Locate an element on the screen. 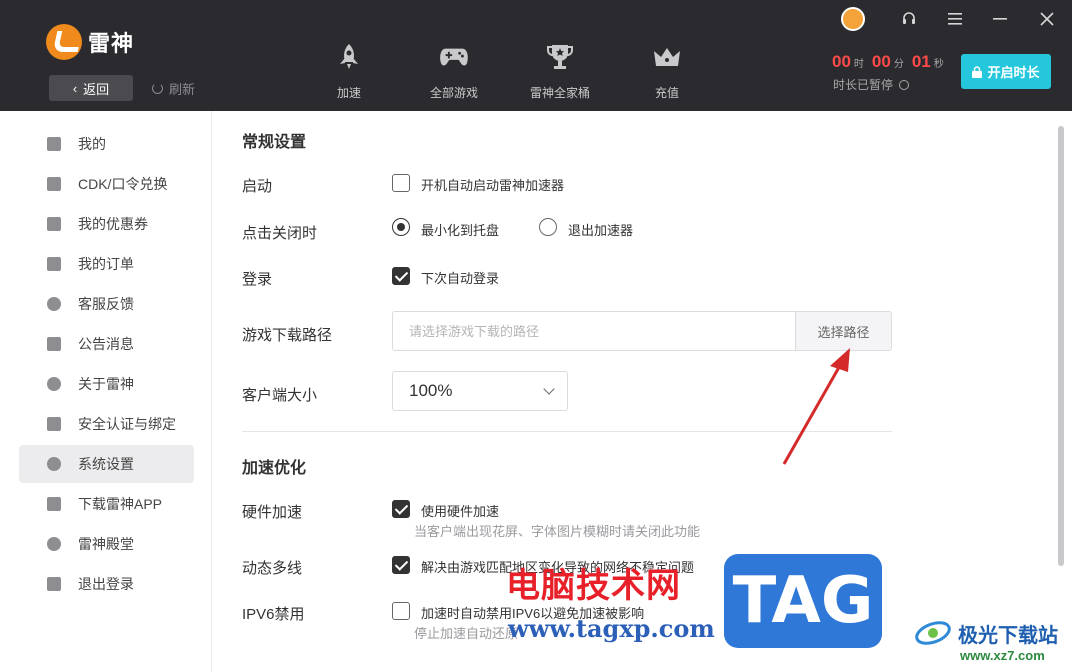 The image size is (1072, 672). startup-option-text: 开机自动启动雷神加速器 is located at coordinates (493, 185).